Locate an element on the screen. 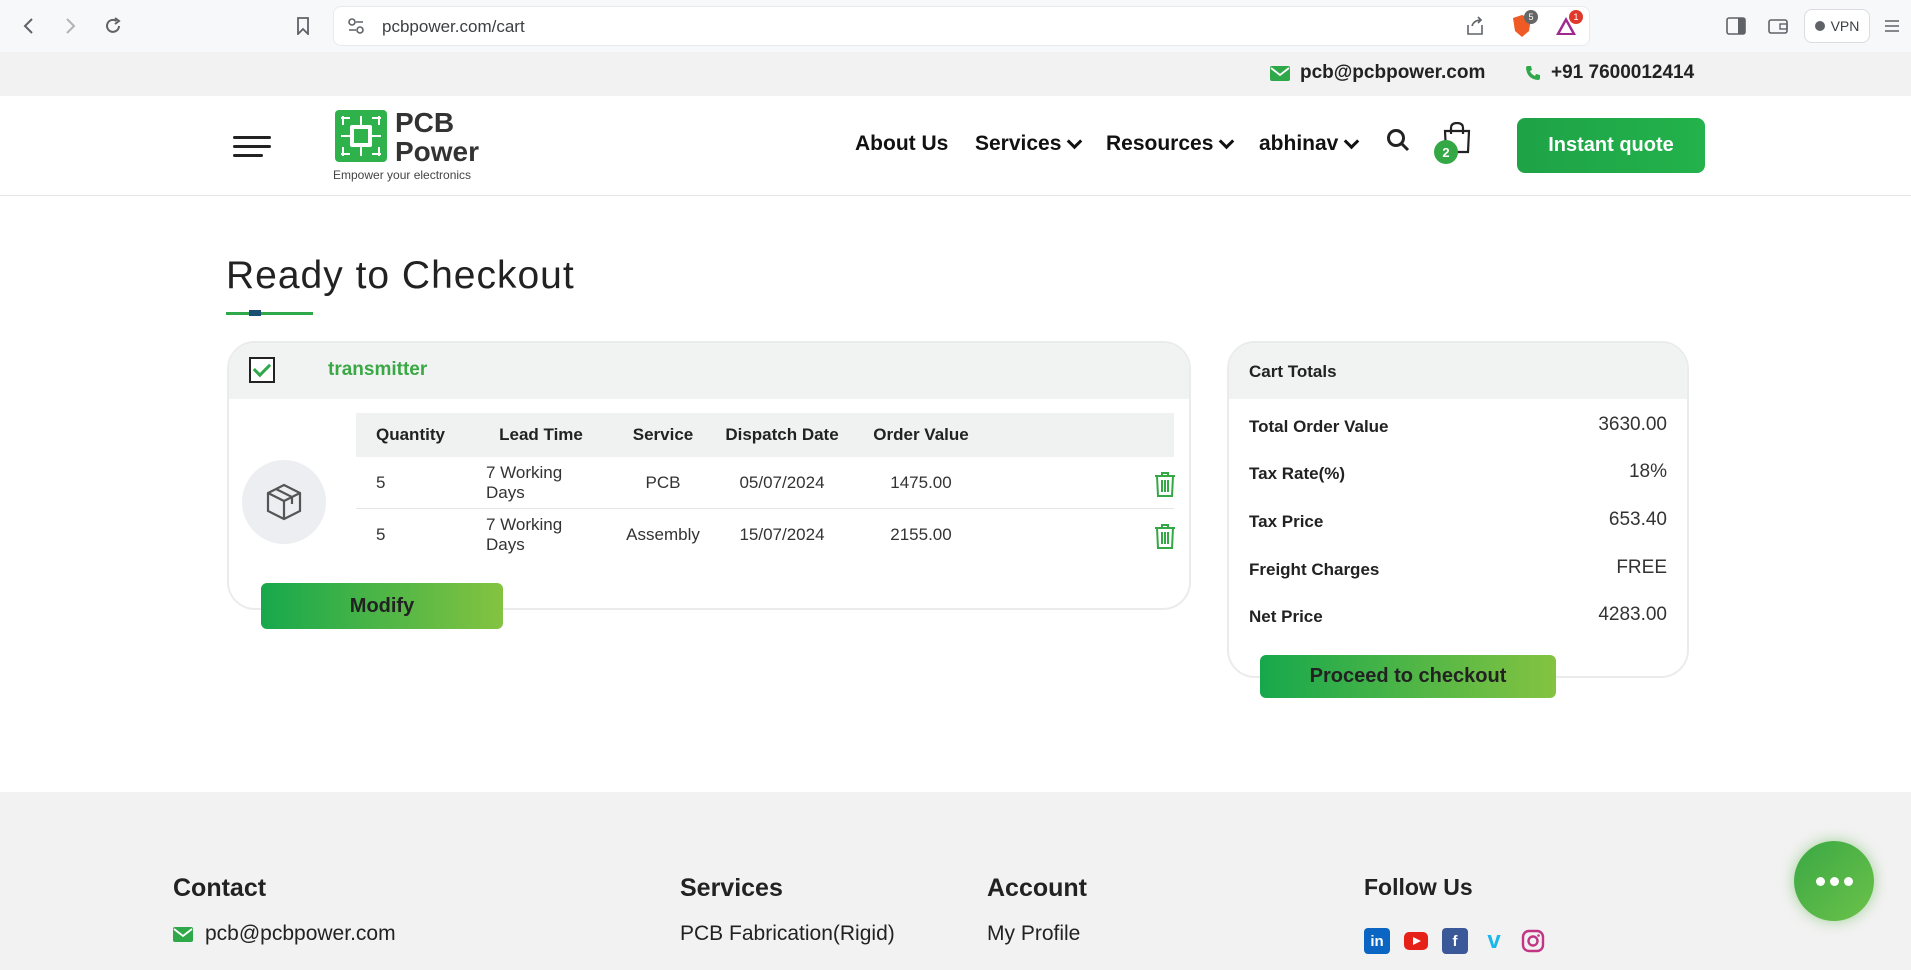 This screenshot has height=970, width=1911. cart-count-badge: 2 is located at coordinates (1446, 152).